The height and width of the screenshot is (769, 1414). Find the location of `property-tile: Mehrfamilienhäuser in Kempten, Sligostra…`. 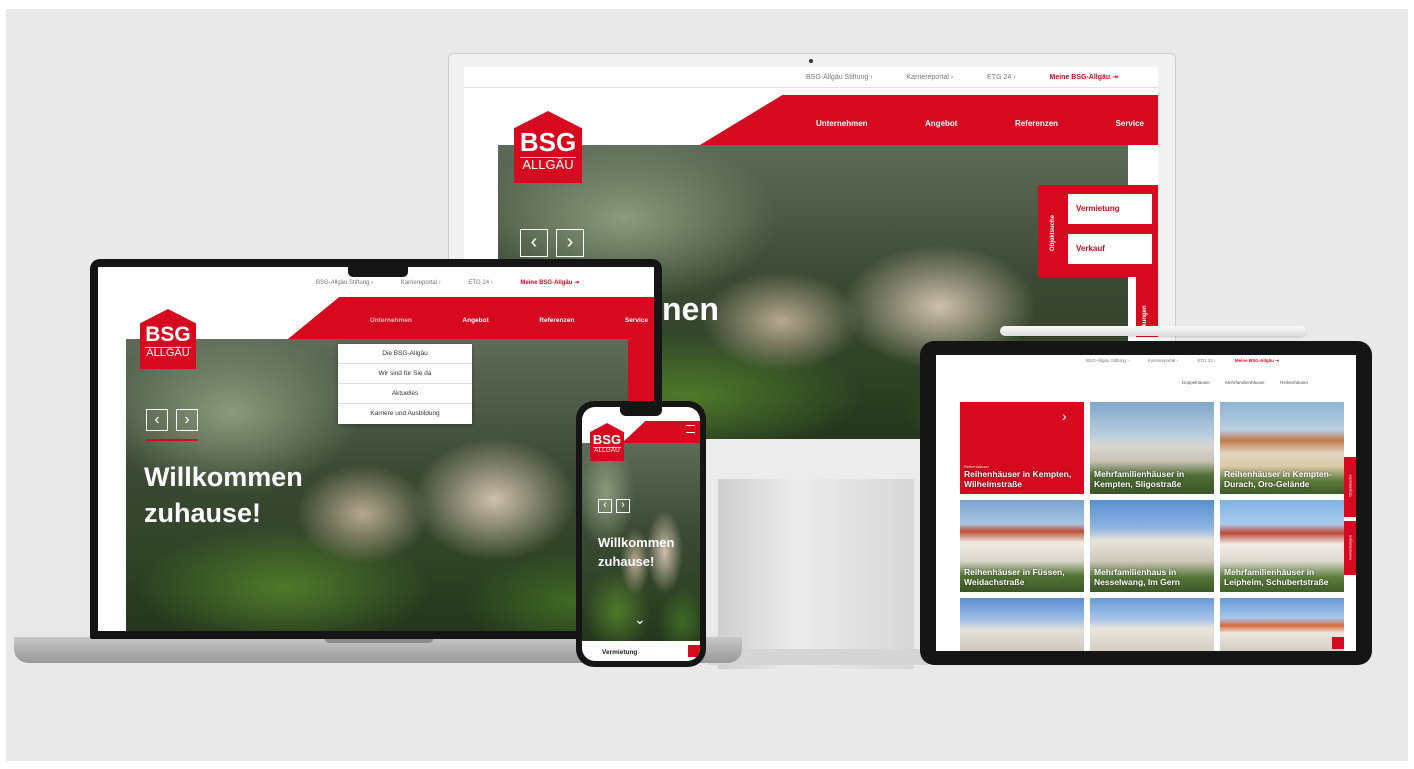

property-tile: Mehrfamilienhäuser in Kempten, Sligostra… is located at coordinates (1152, 448).